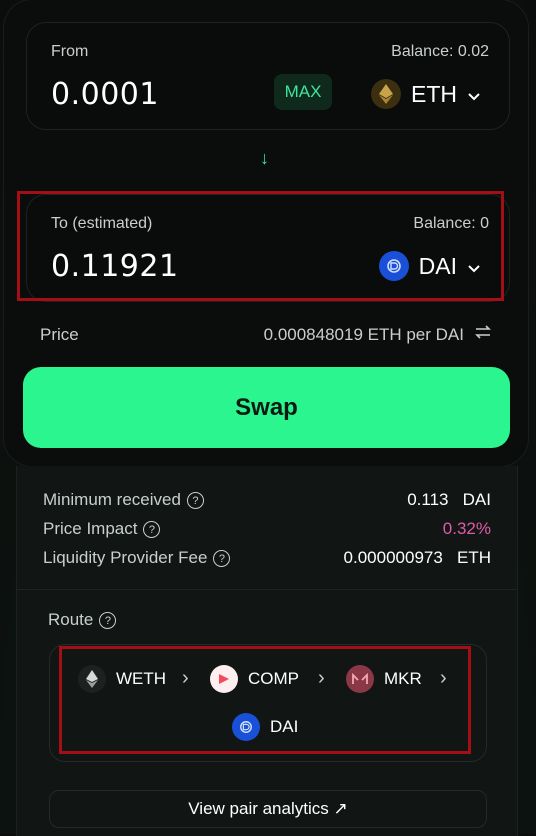 The width and height of the screenshot is (536, 836). I want to click on eth-icon, so click(386, 94).